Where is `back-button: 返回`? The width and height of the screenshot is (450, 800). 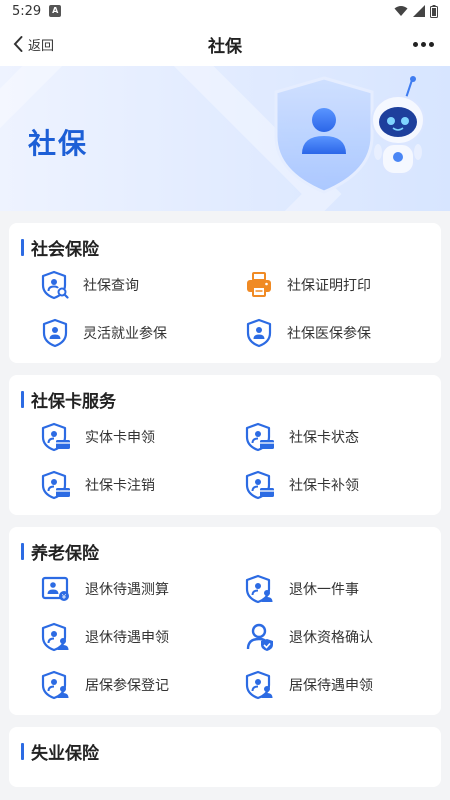 back-button: 返回 is located at coordinates (33, 44).